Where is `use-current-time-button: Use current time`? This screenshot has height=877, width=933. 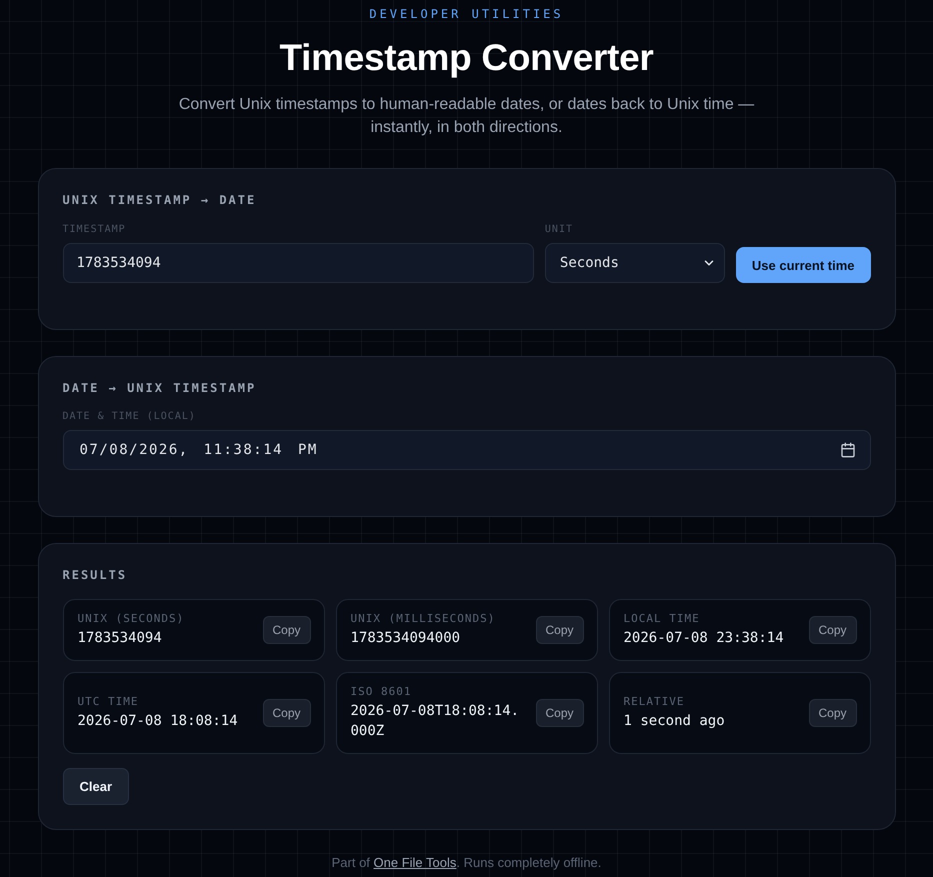 use-current-time-button: Use current time is located at coordinates (803, 265).